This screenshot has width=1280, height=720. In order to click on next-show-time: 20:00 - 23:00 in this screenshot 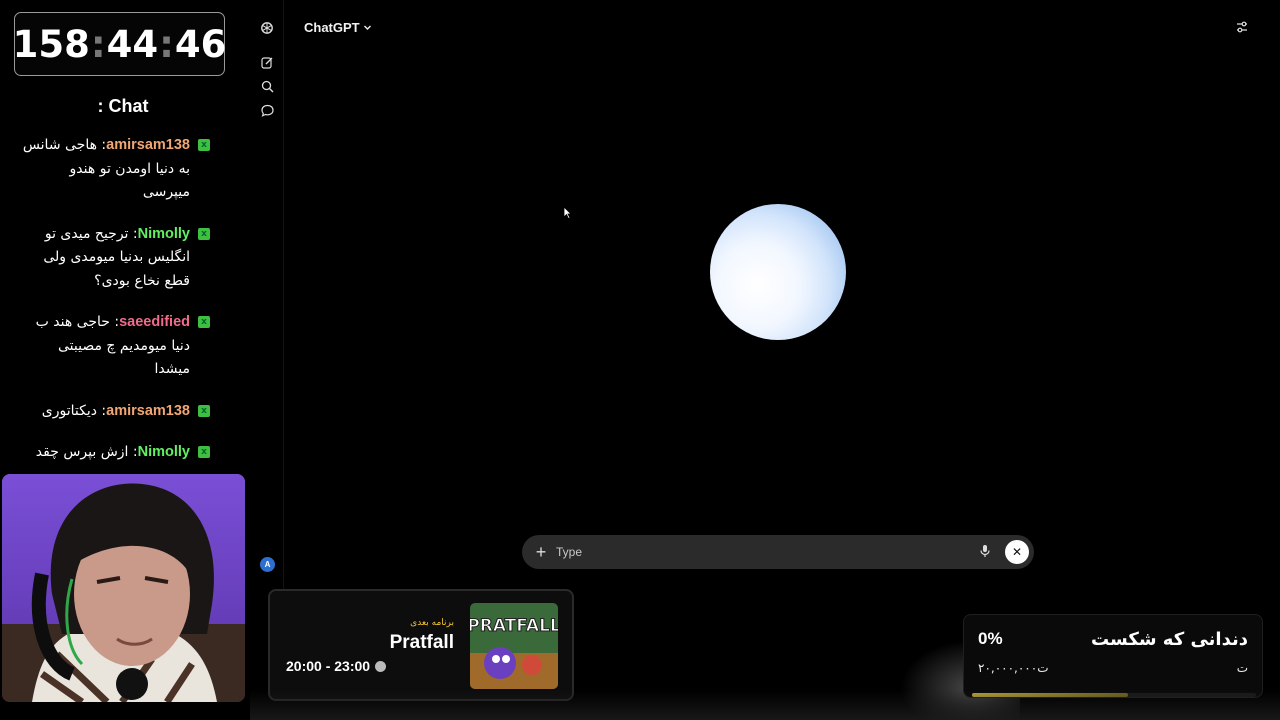, I will do `click(336, 666)`.